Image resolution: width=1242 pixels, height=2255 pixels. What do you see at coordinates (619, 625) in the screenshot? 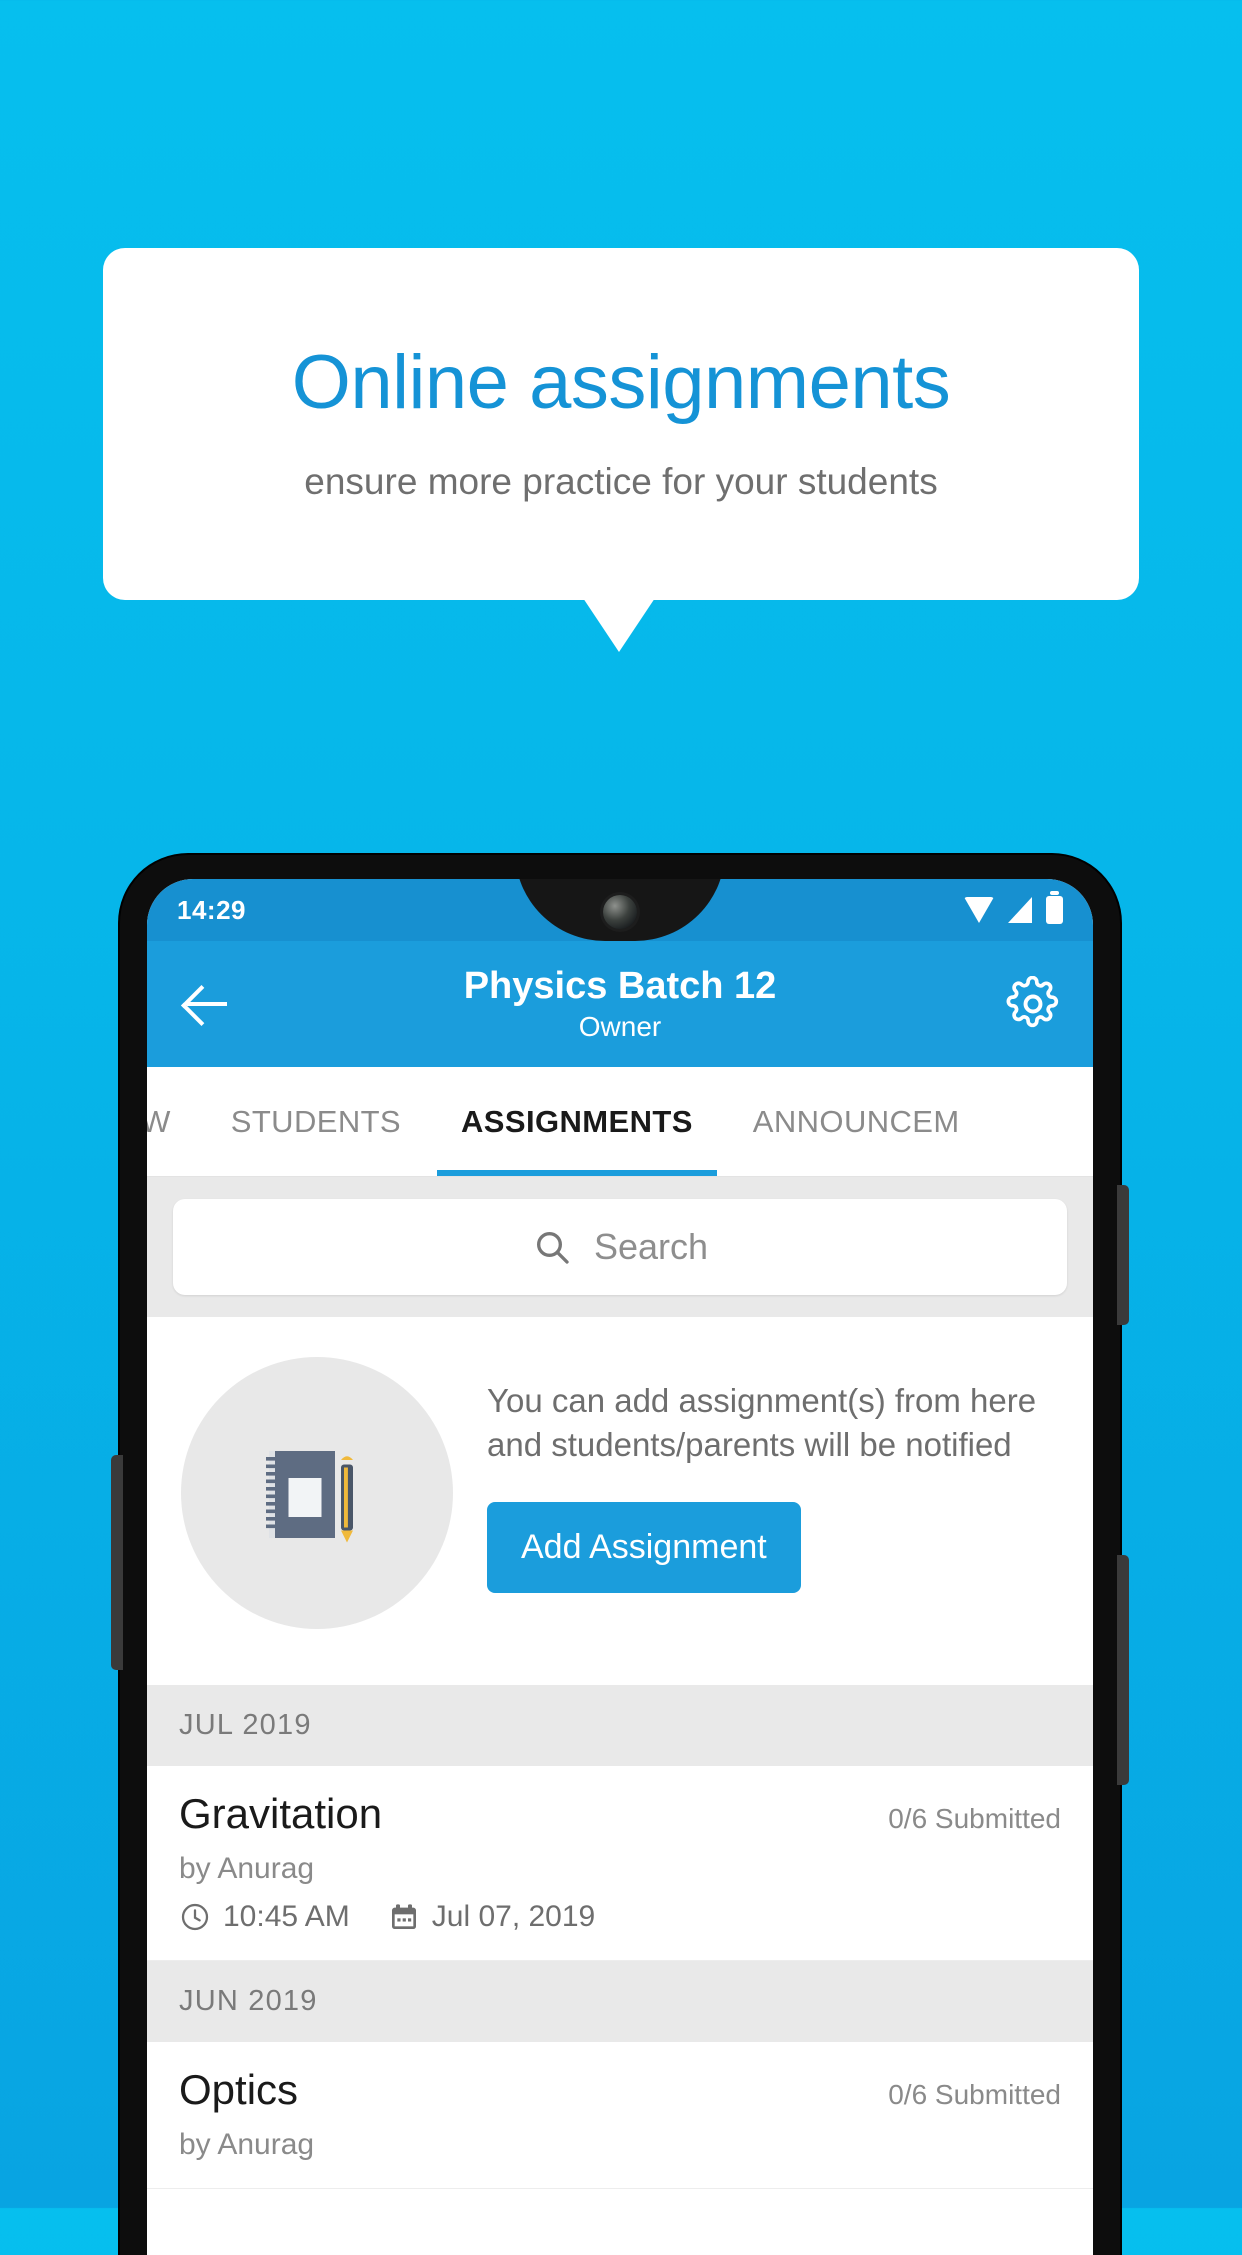
I see `promo-bubble-tail` at bounding box center [619, 625].